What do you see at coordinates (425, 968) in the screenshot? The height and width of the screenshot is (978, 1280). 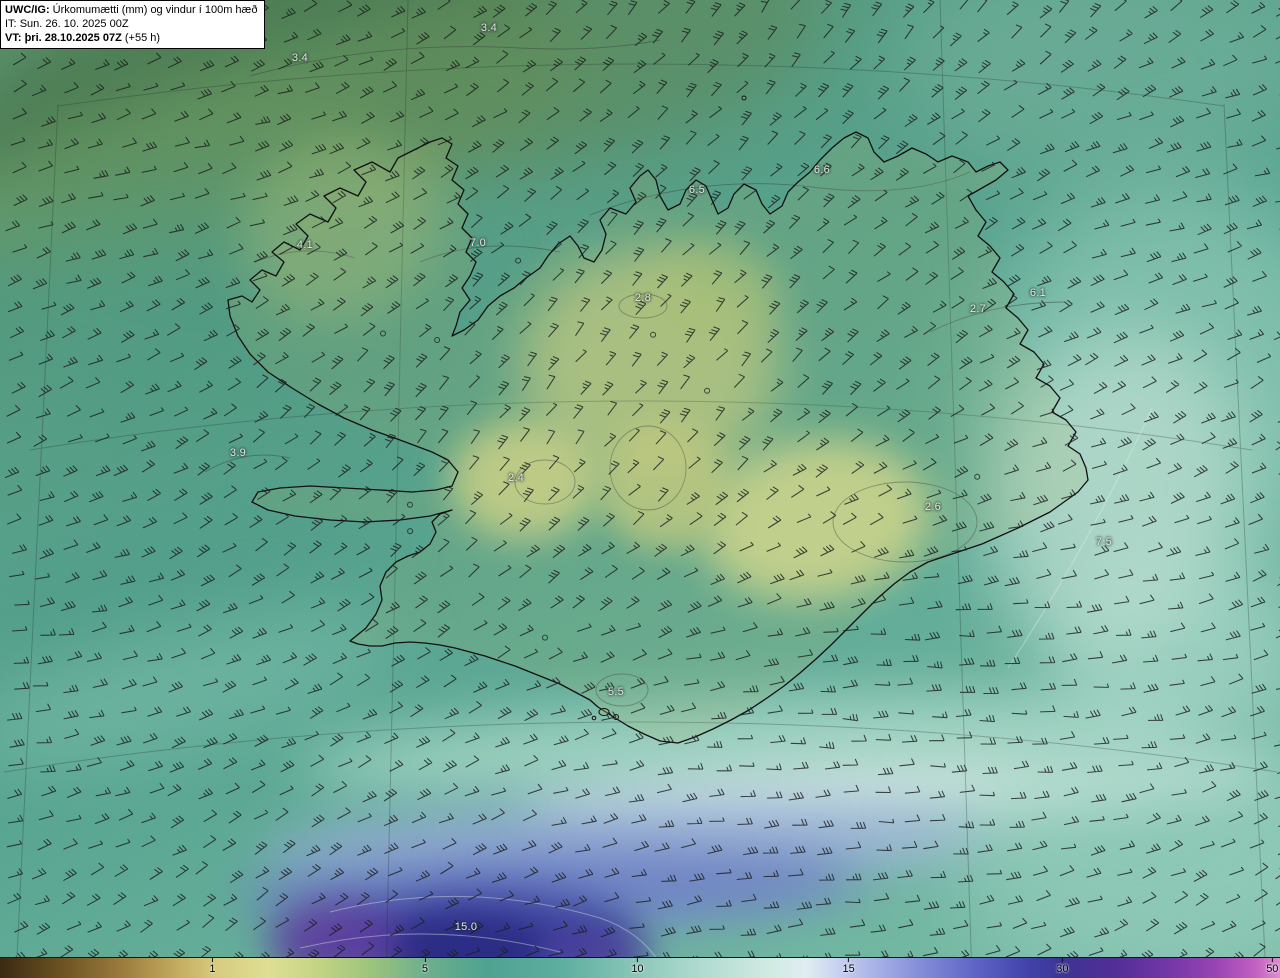 I see `legend-tick: 5` at bounding box center [425, 968].